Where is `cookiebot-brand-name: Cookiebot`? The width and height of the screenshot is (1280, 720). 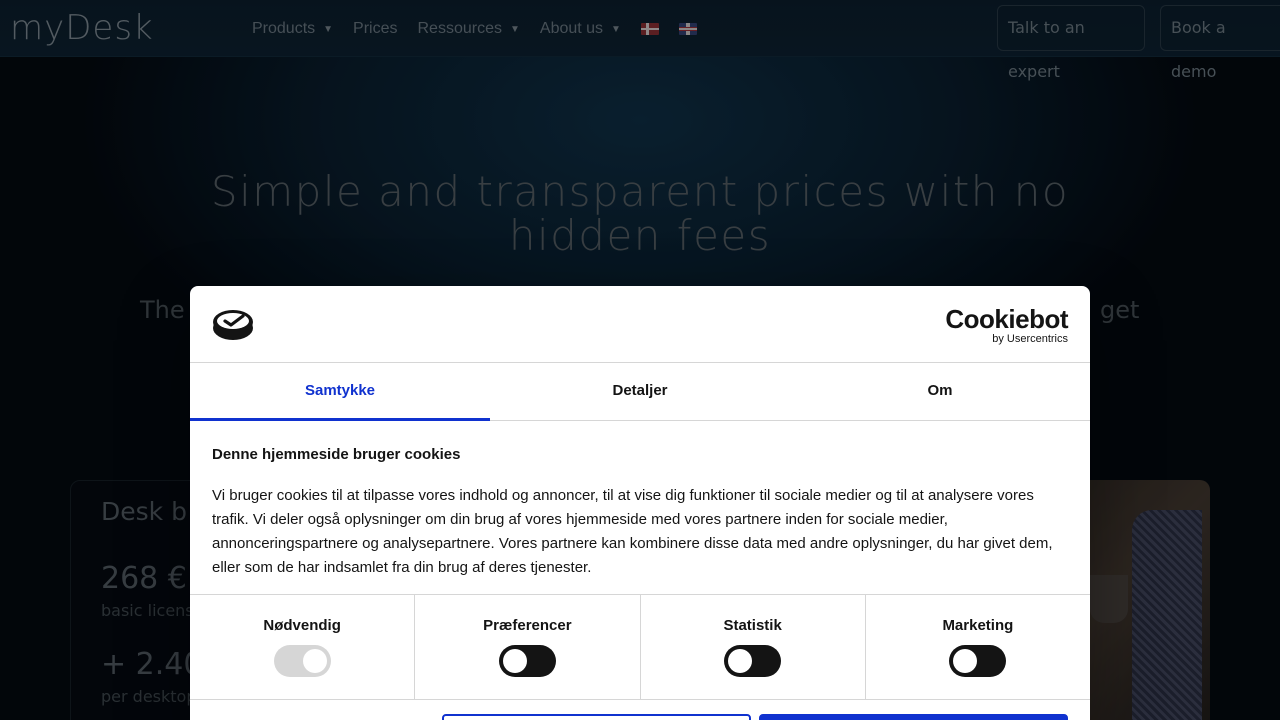
cookiebot-brand-name: Cookiebot is located at coordinates (1006, 319).